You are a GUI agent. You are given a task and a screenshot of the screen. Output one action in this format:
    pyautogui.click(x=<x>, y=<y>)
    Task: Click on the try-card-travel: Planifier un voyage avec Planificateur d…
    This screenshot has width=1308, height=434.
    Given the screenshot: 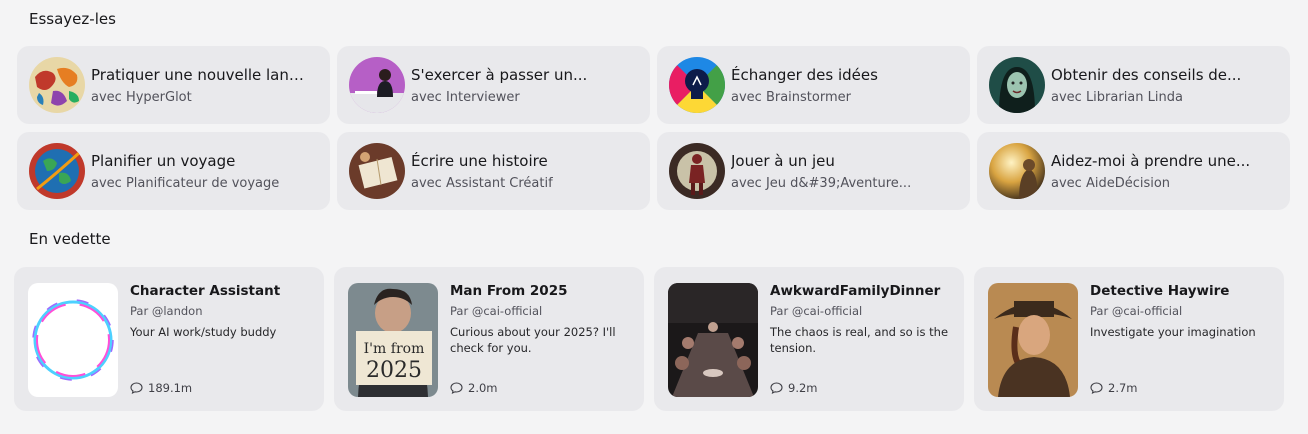 What is the action you would take?
    pyautogui.click(x=173, y=171)
    